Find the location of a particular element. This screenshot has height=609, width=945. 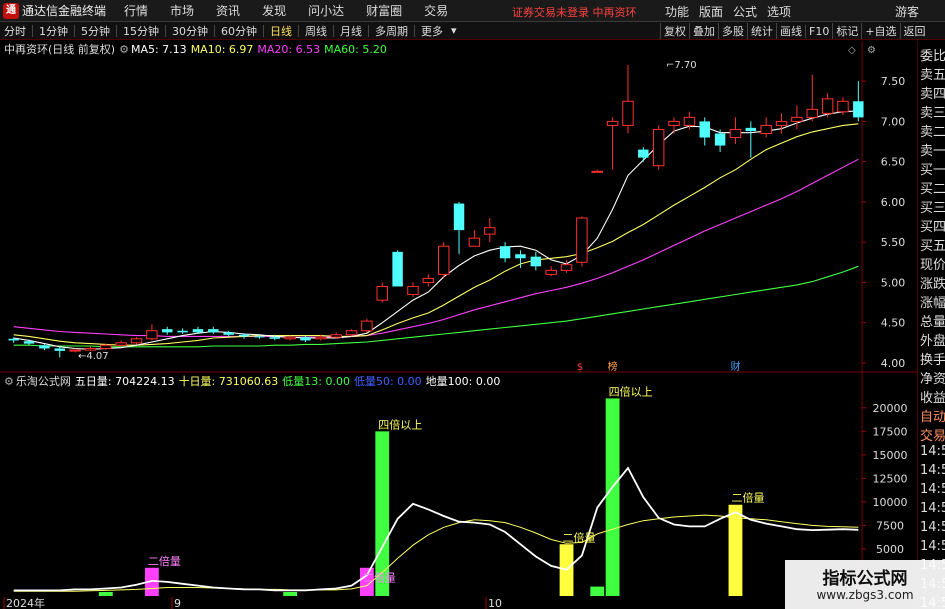

date-label: 2024年 is located at coordinates (25, 602).